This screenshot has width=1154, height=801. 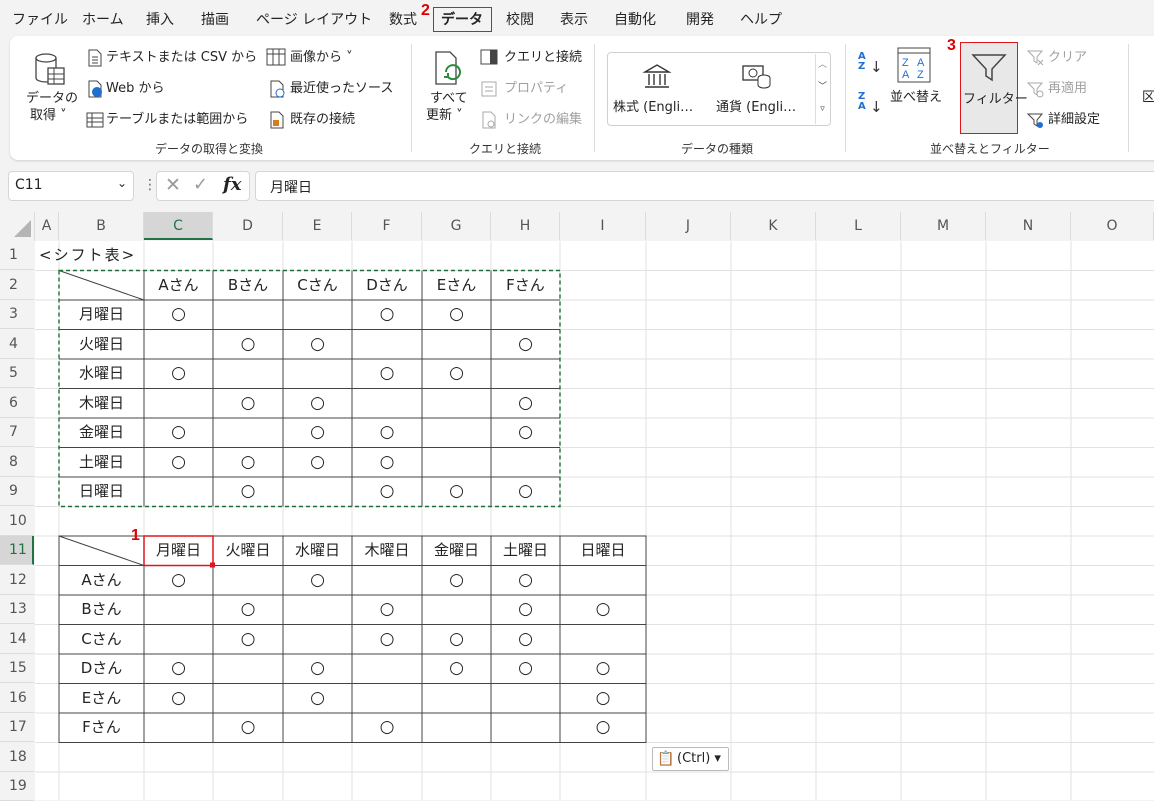 What do you see at coordinates (17, 580) in the screenshot?
I see `row-header: 12` at bounding box center [17, 580].